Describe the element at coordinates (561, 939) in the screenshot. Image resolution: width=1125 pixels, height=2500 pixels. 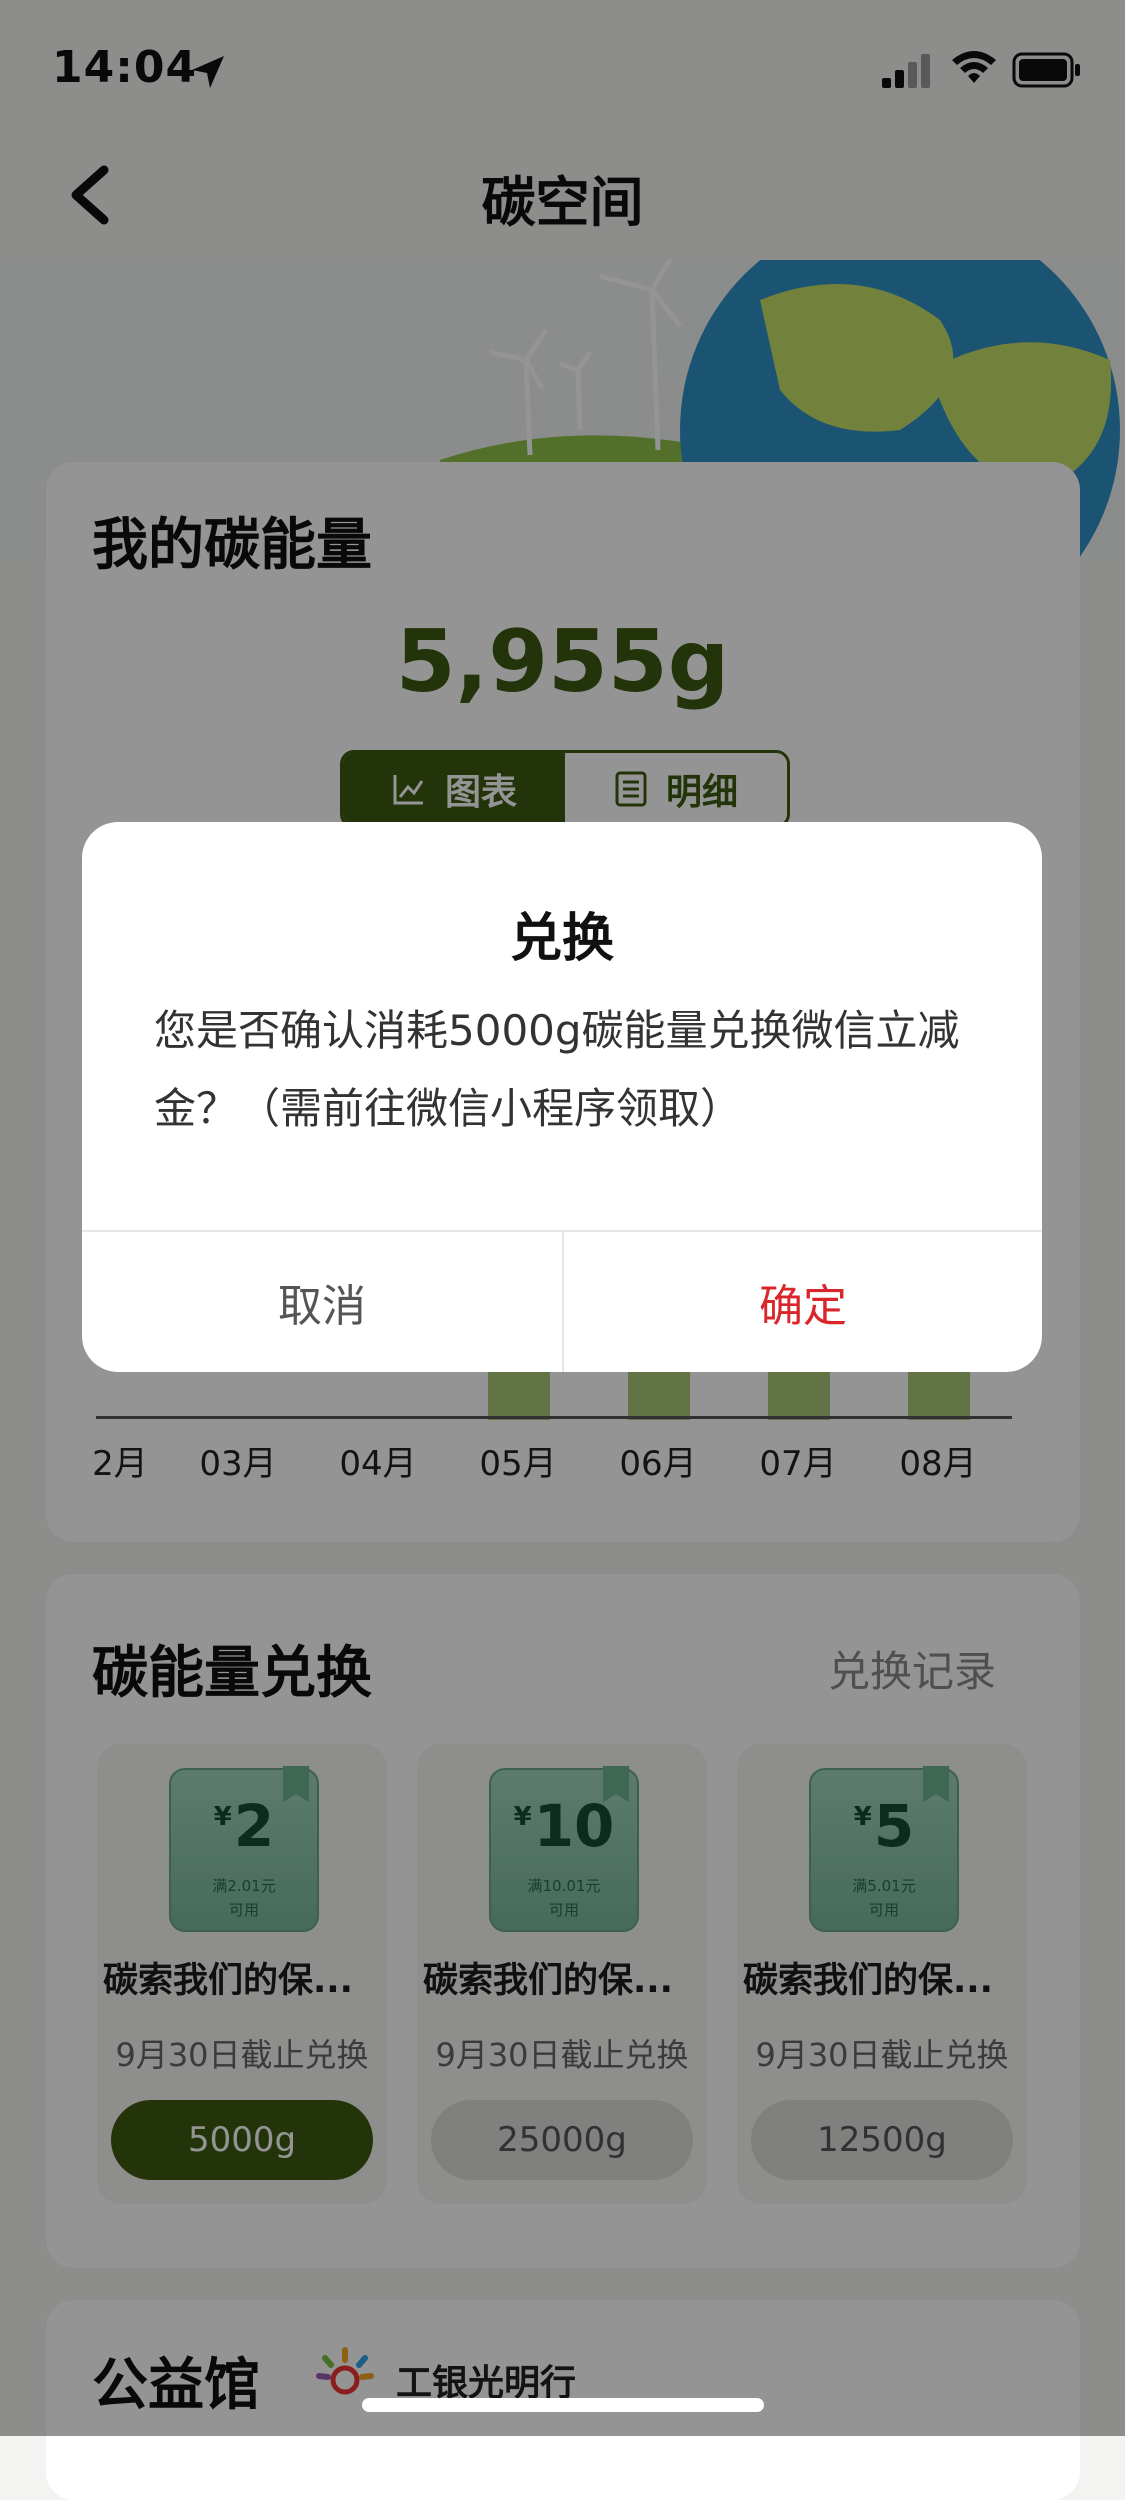
I see `dialog-title: 兑换` at that location.